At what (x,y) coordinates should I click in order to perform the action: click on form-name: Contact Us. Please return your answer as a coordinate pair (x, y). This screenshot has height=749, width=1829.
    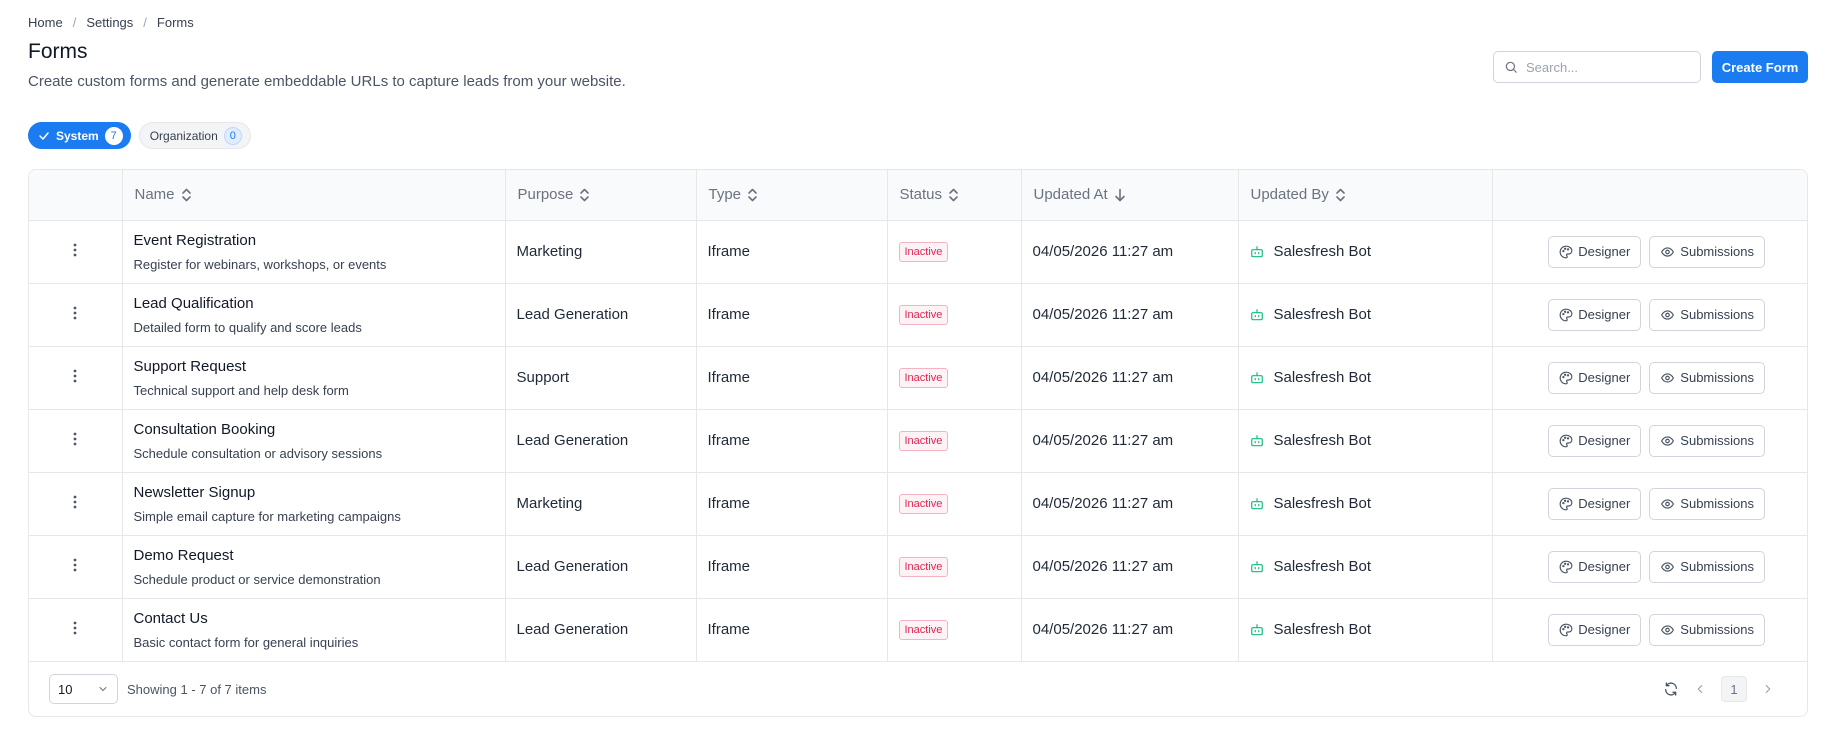
    Looking at the image, I should click on (314, 618).